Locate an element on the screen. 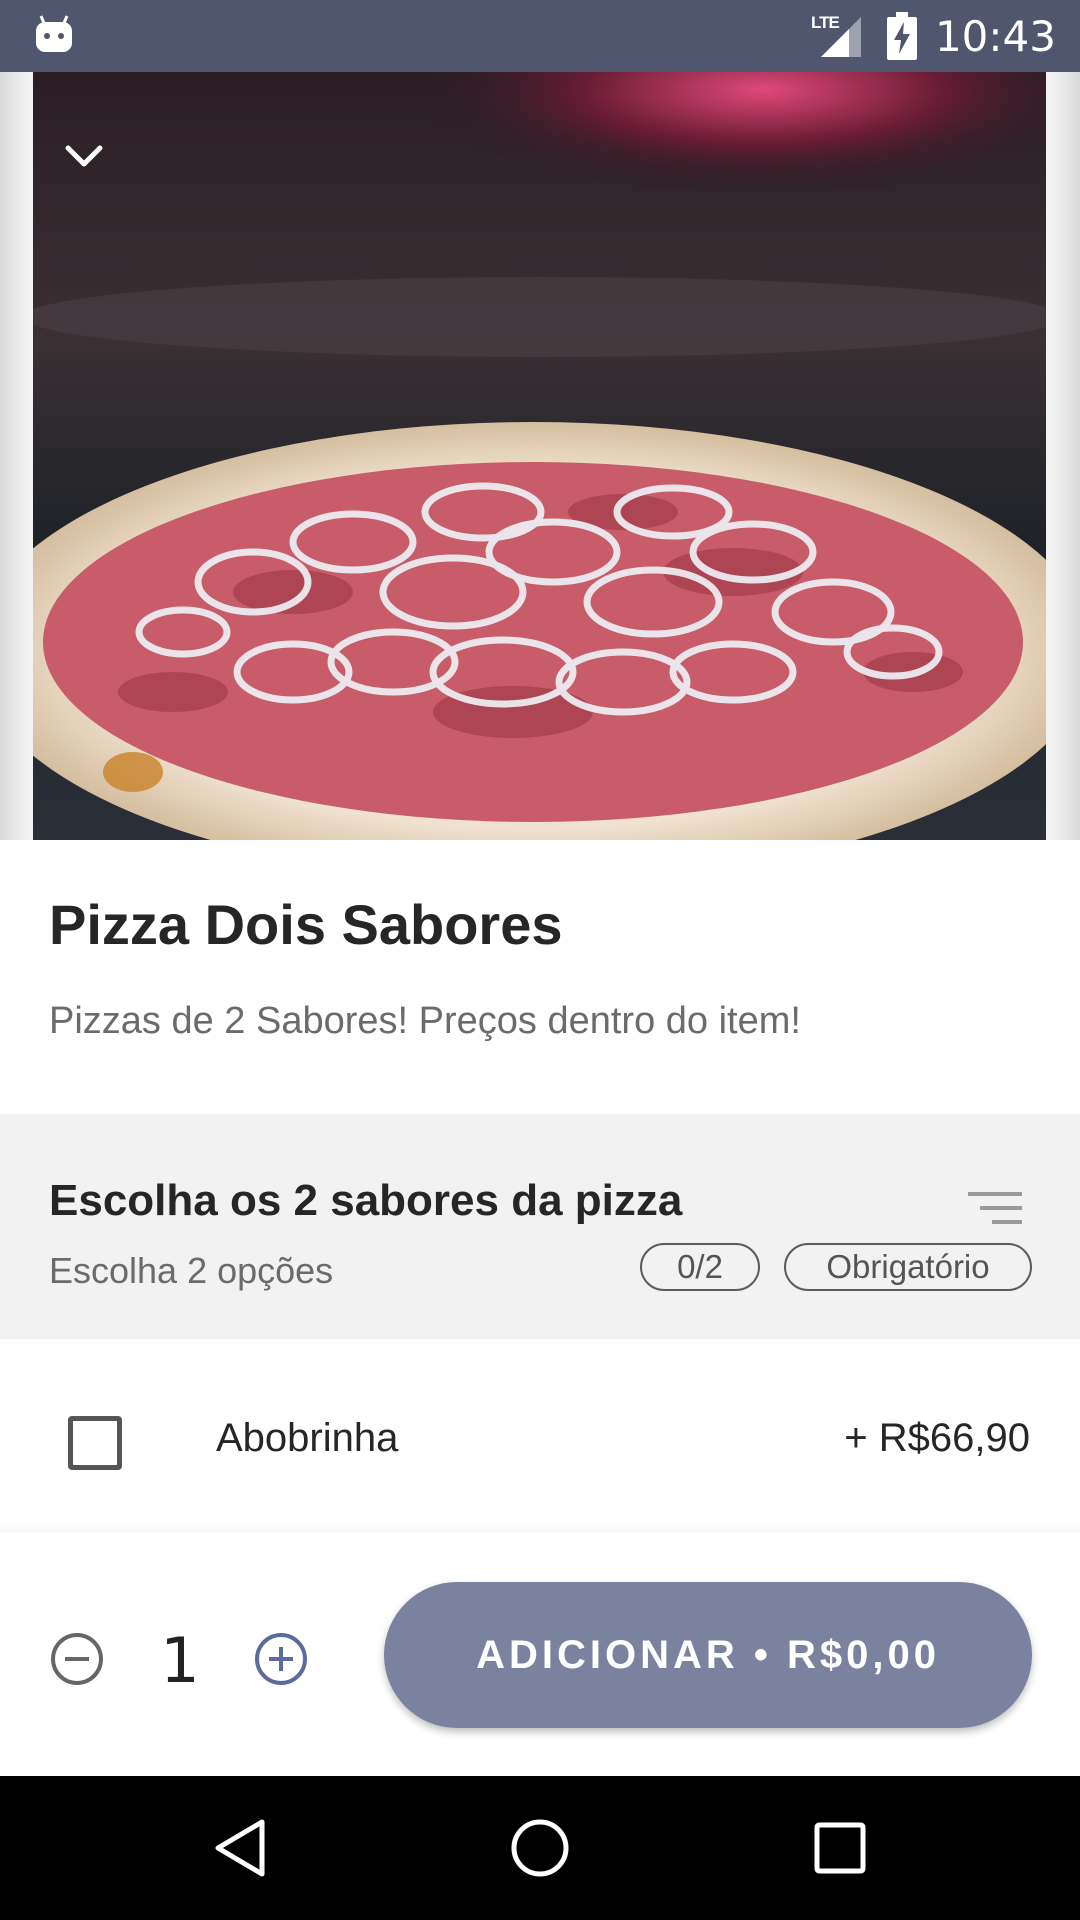 The image size is (1080, 1920). android-debug-icon is located at coordinates (54, 33).